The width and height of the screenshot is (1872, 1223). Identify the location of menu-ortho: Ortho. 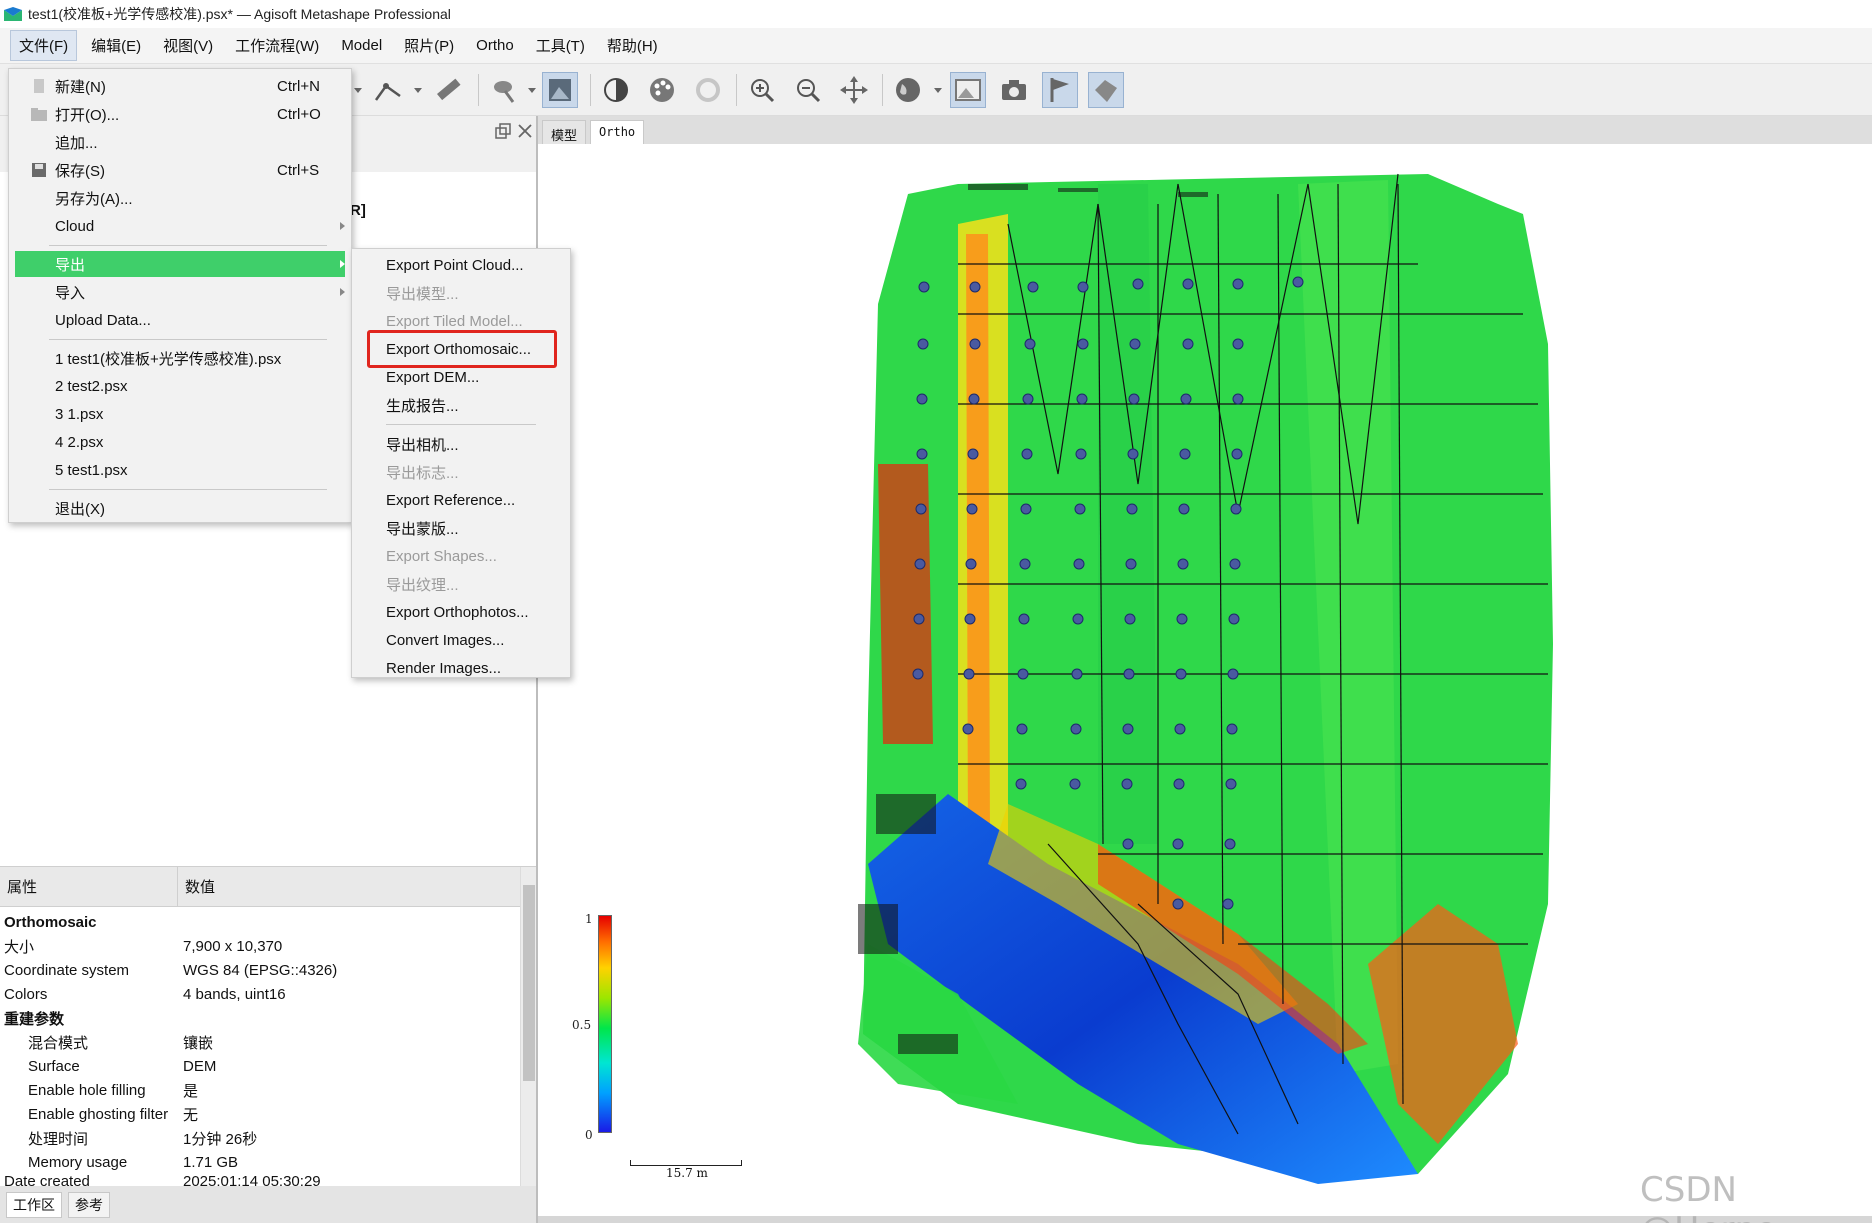
(495, 45).